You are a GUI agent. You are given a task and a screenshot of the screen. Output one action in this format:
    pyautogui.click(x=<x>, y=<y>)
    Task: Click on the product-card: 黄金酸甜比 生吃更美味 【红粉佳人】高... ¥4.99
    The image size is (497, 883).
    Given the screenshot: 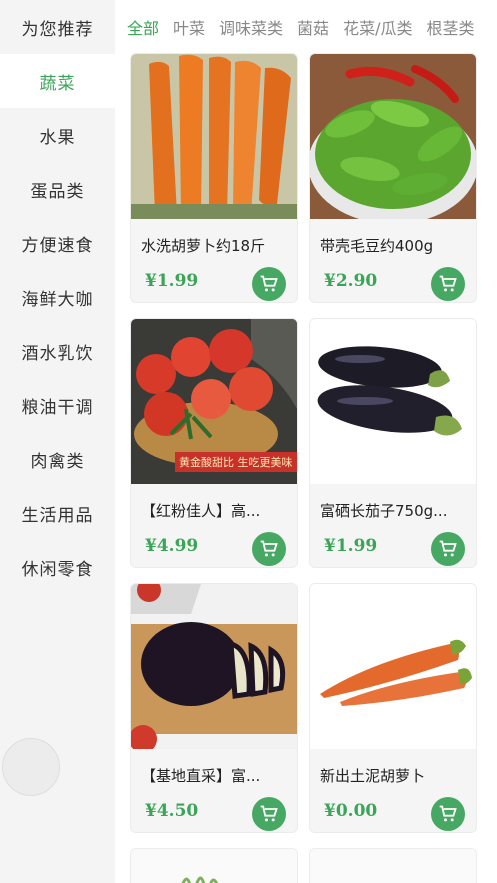 What is the action you would take?
    pyautogui.click(x=214, y=443)
    